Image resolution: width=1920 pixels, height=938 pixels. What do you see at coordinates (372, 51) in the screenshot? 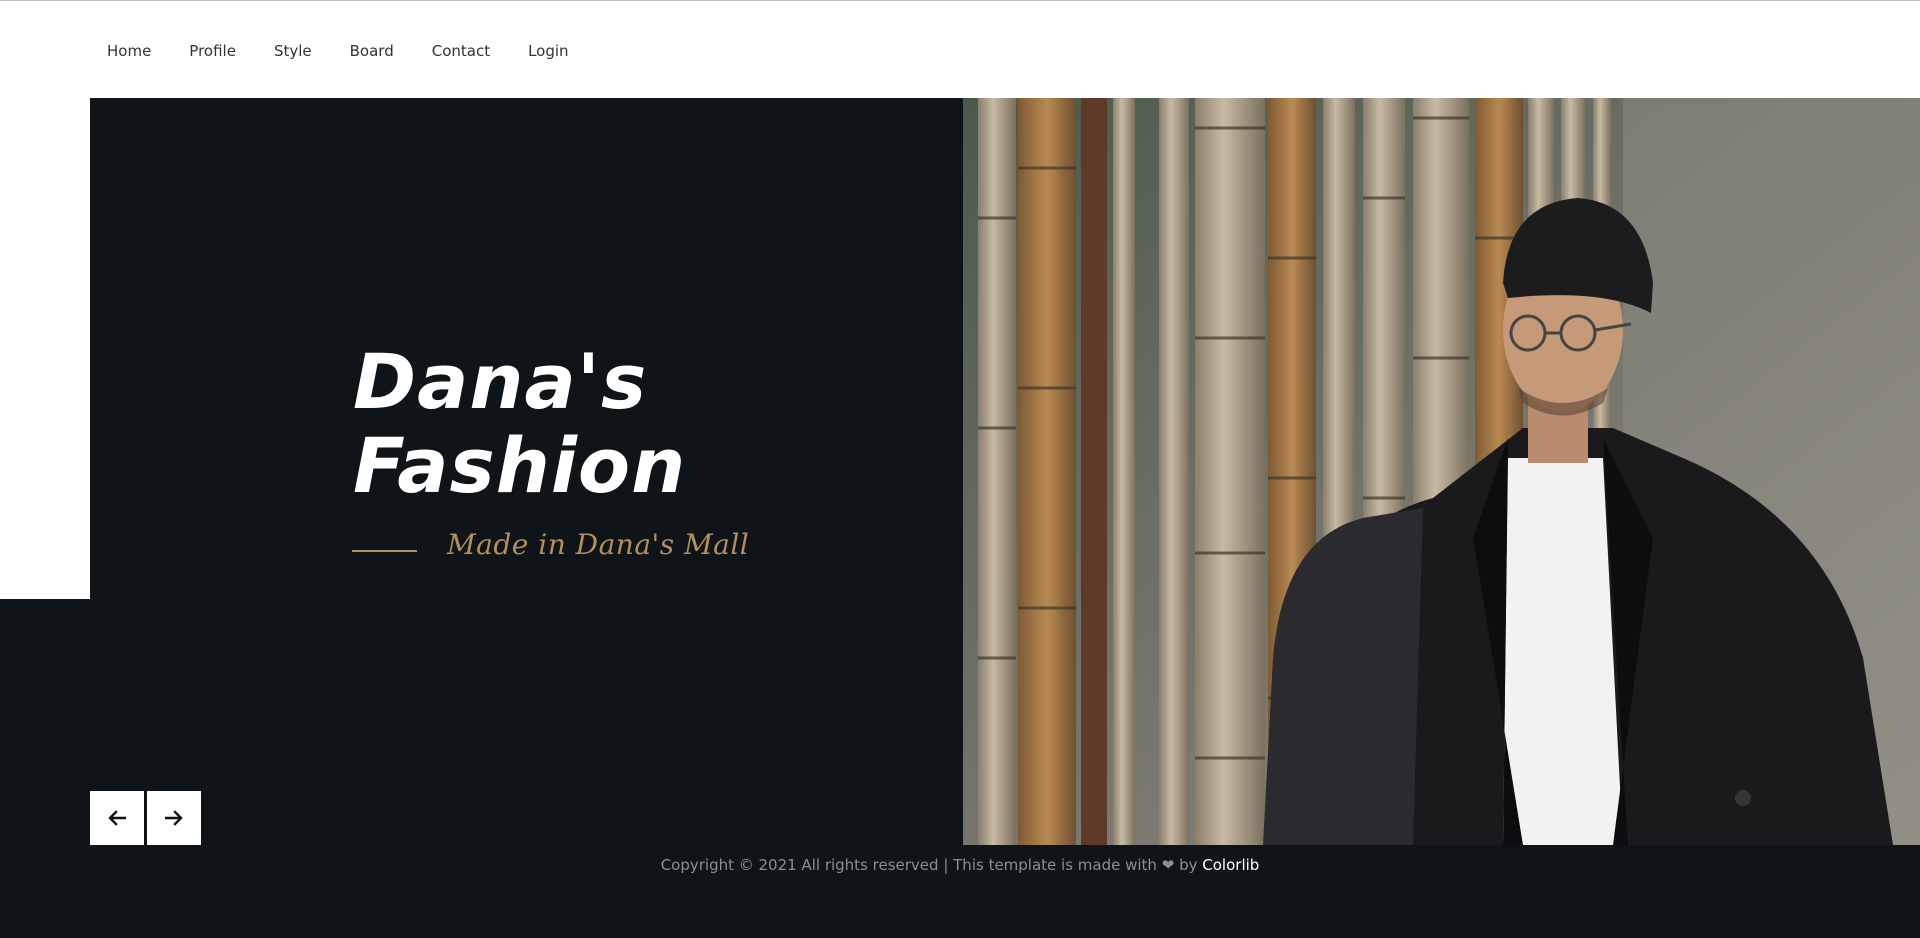
I see `nav-board: Board` at bounding box center [372, 51].